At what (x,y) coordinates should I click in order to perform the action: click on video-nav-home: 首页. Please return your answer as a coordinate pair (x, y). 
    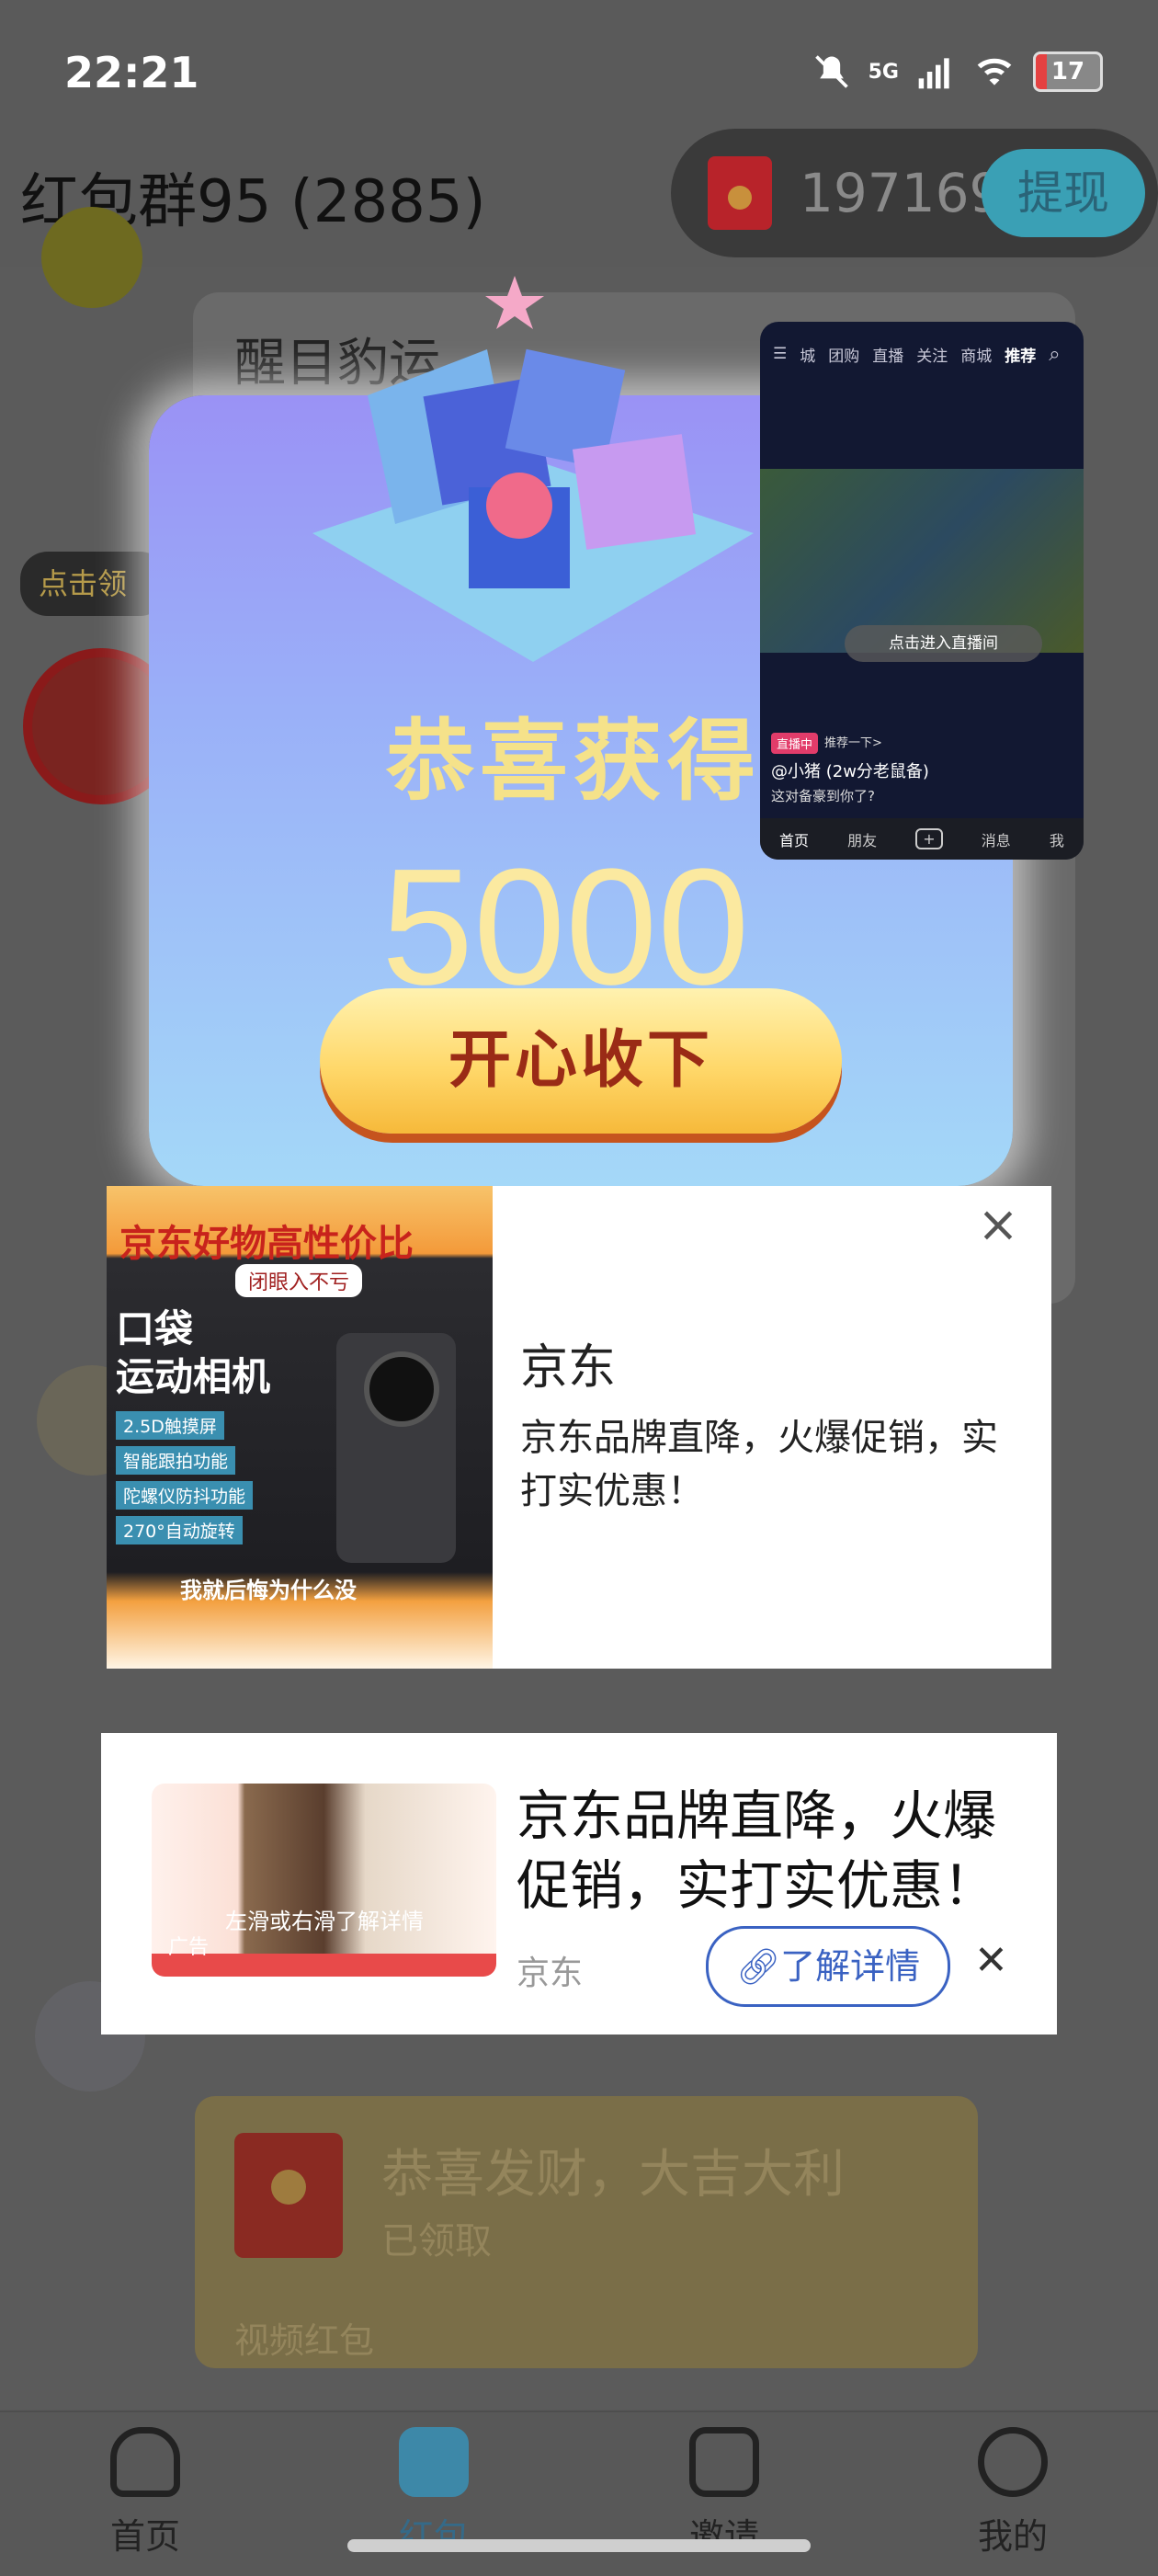
    Looking at the image, I should click on (794, 839).